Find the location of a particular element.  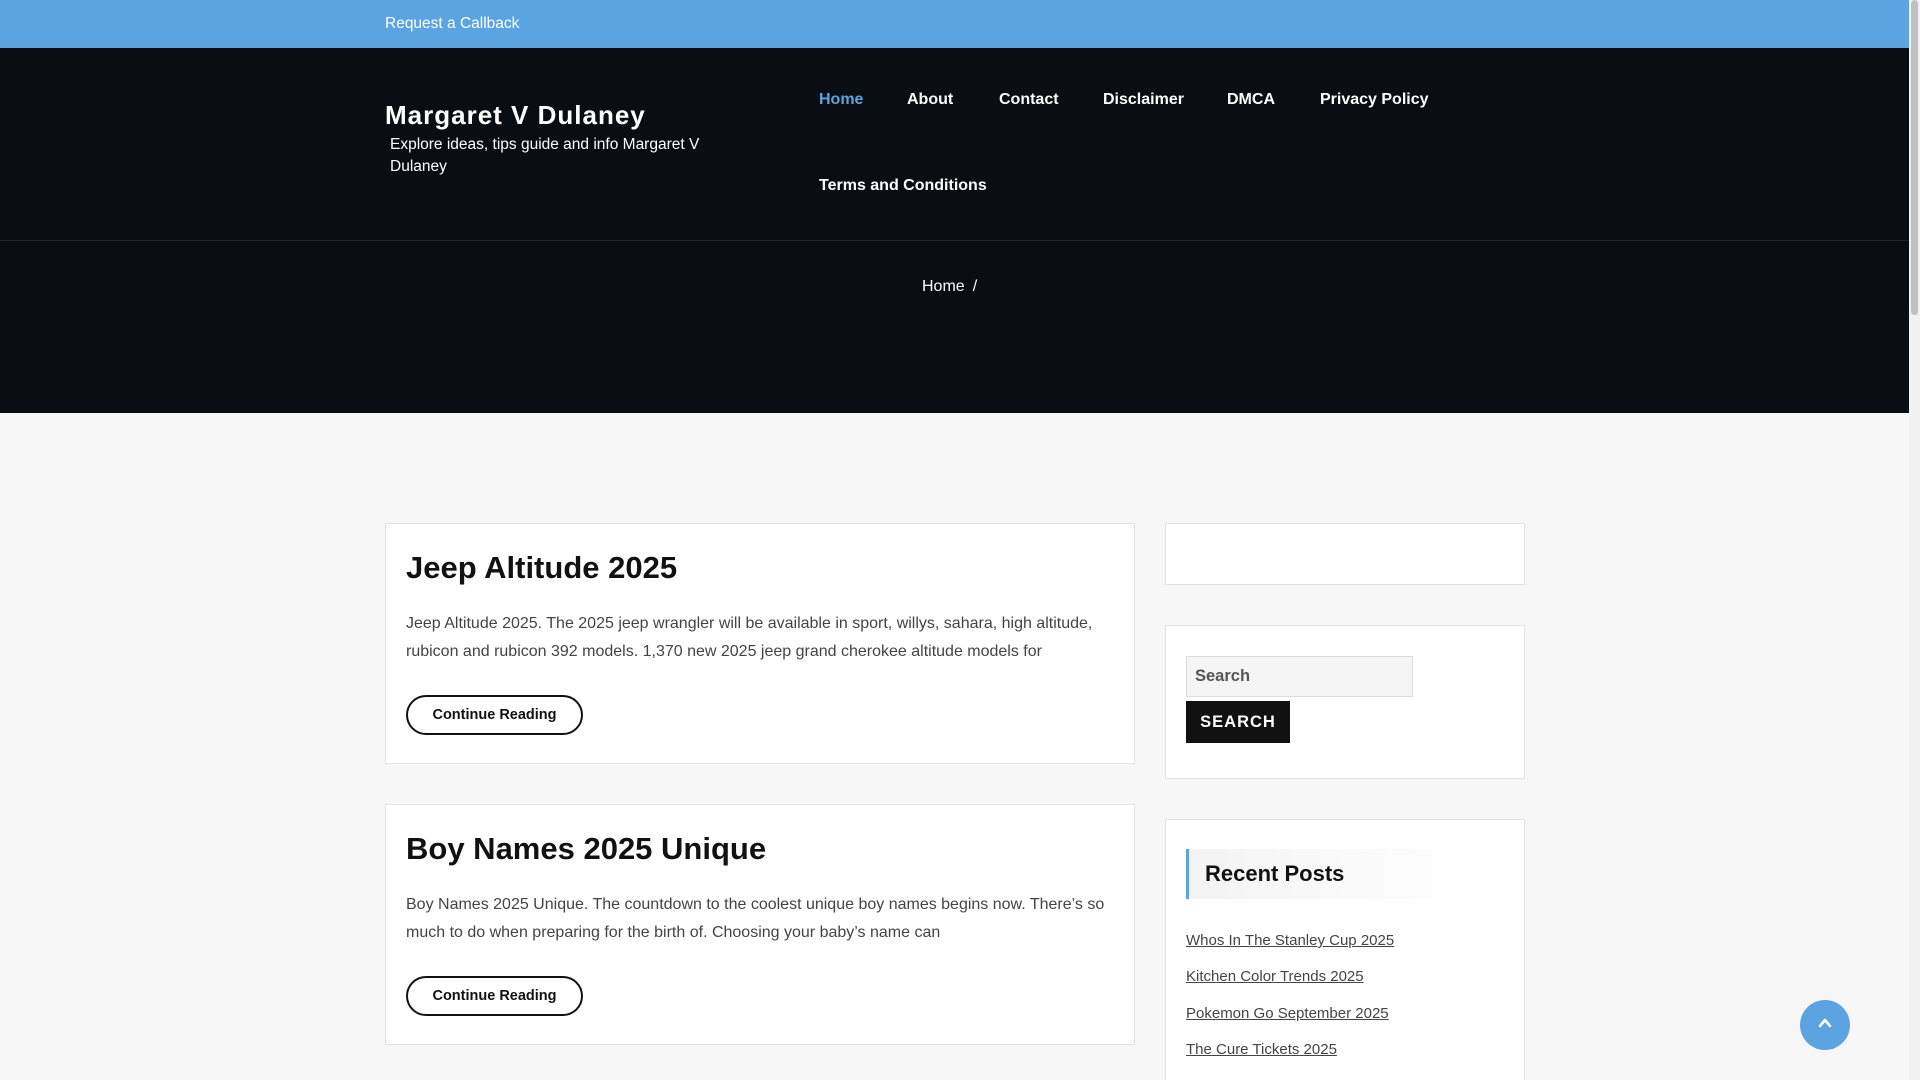

empty-widget is located at coordinates (1345, 554).